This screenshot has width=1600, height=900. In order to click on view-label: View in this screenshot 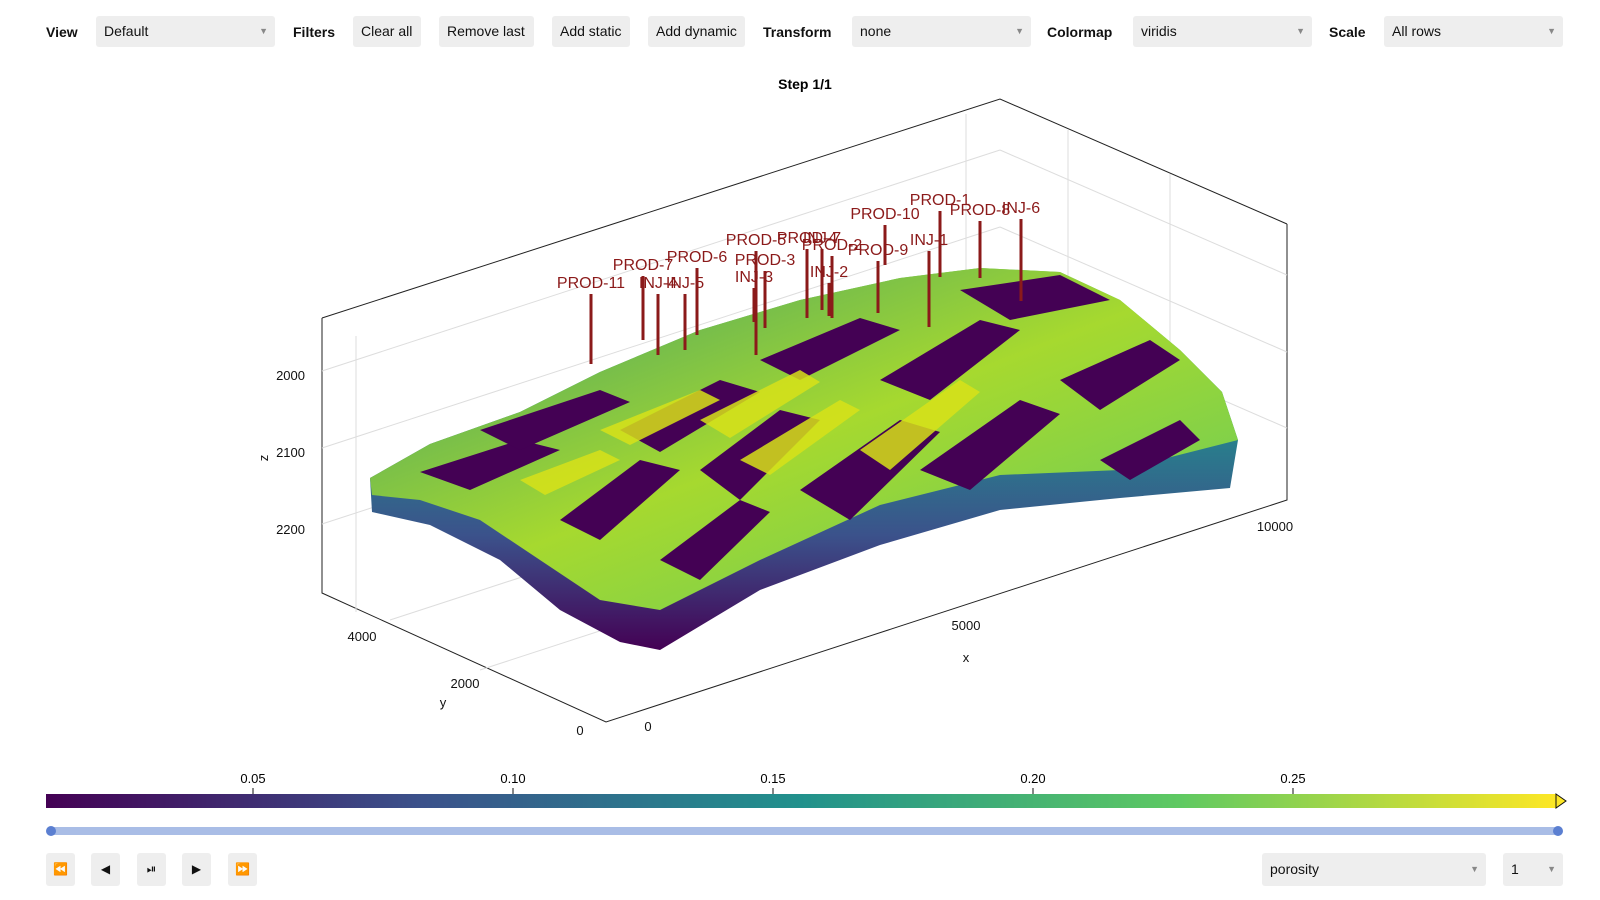, I will do `click(62, 32)`.